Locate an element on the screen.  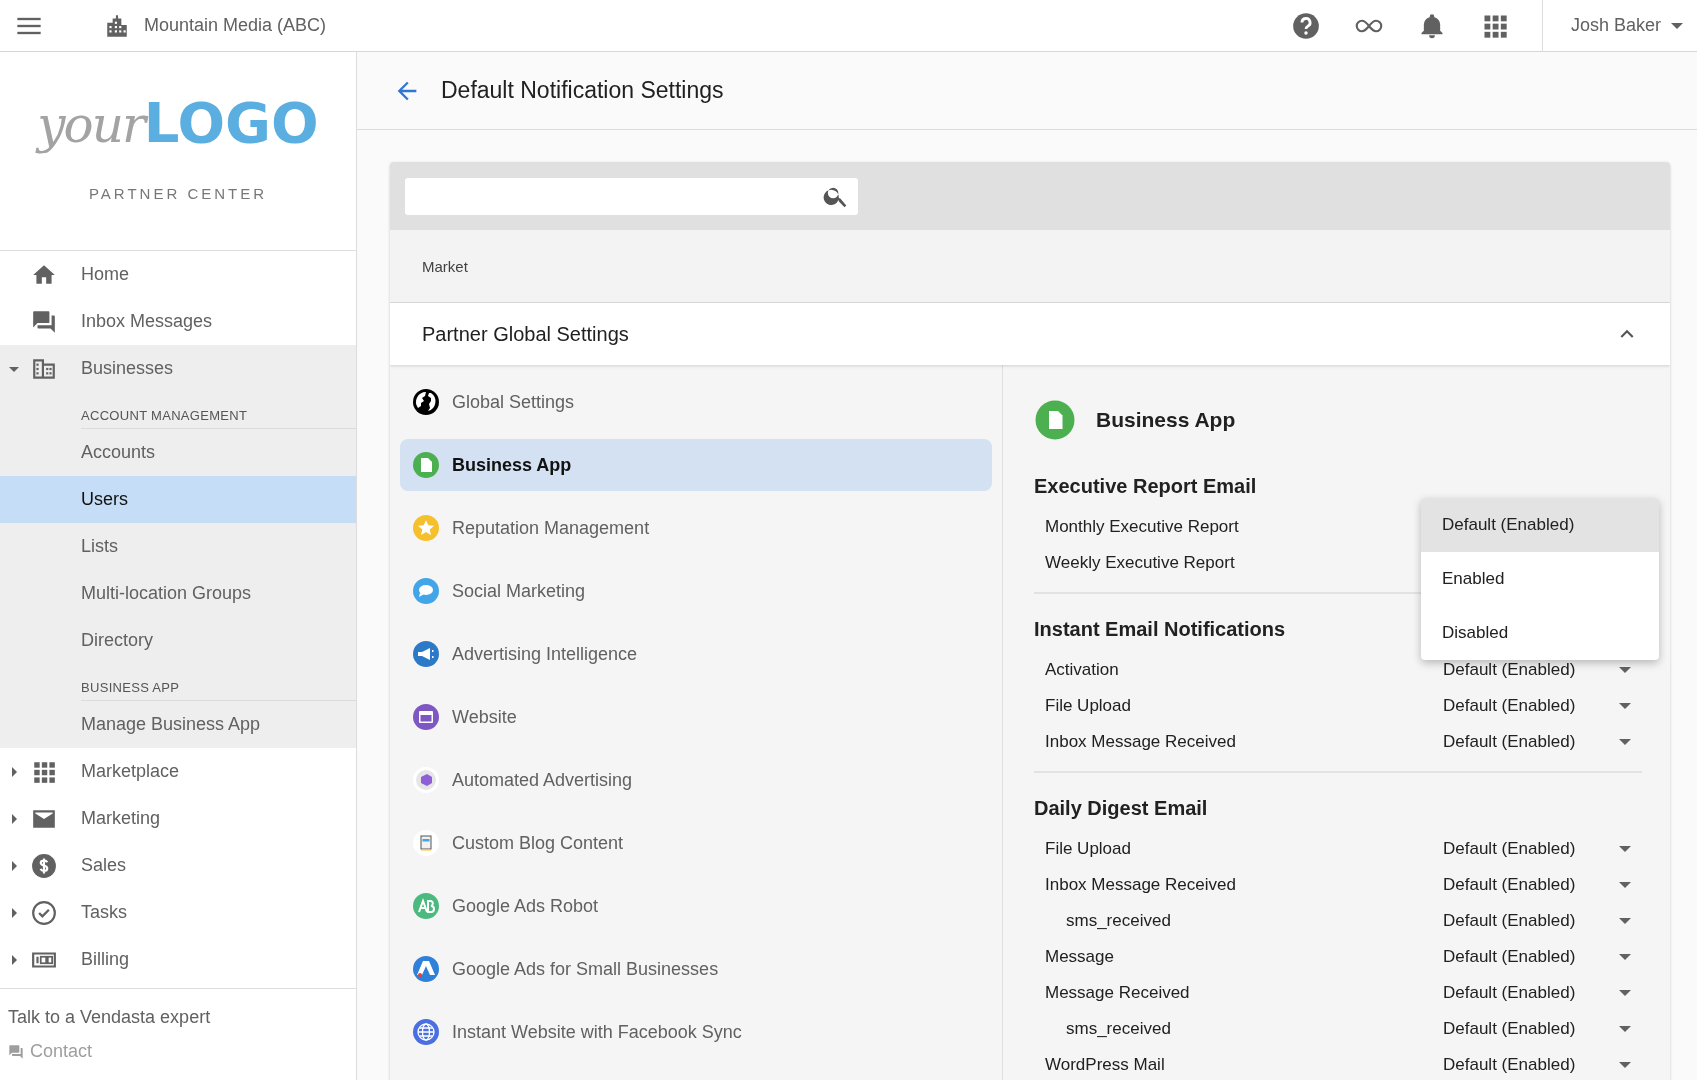
nav-item: Lists is located at coordinates (178, 546).